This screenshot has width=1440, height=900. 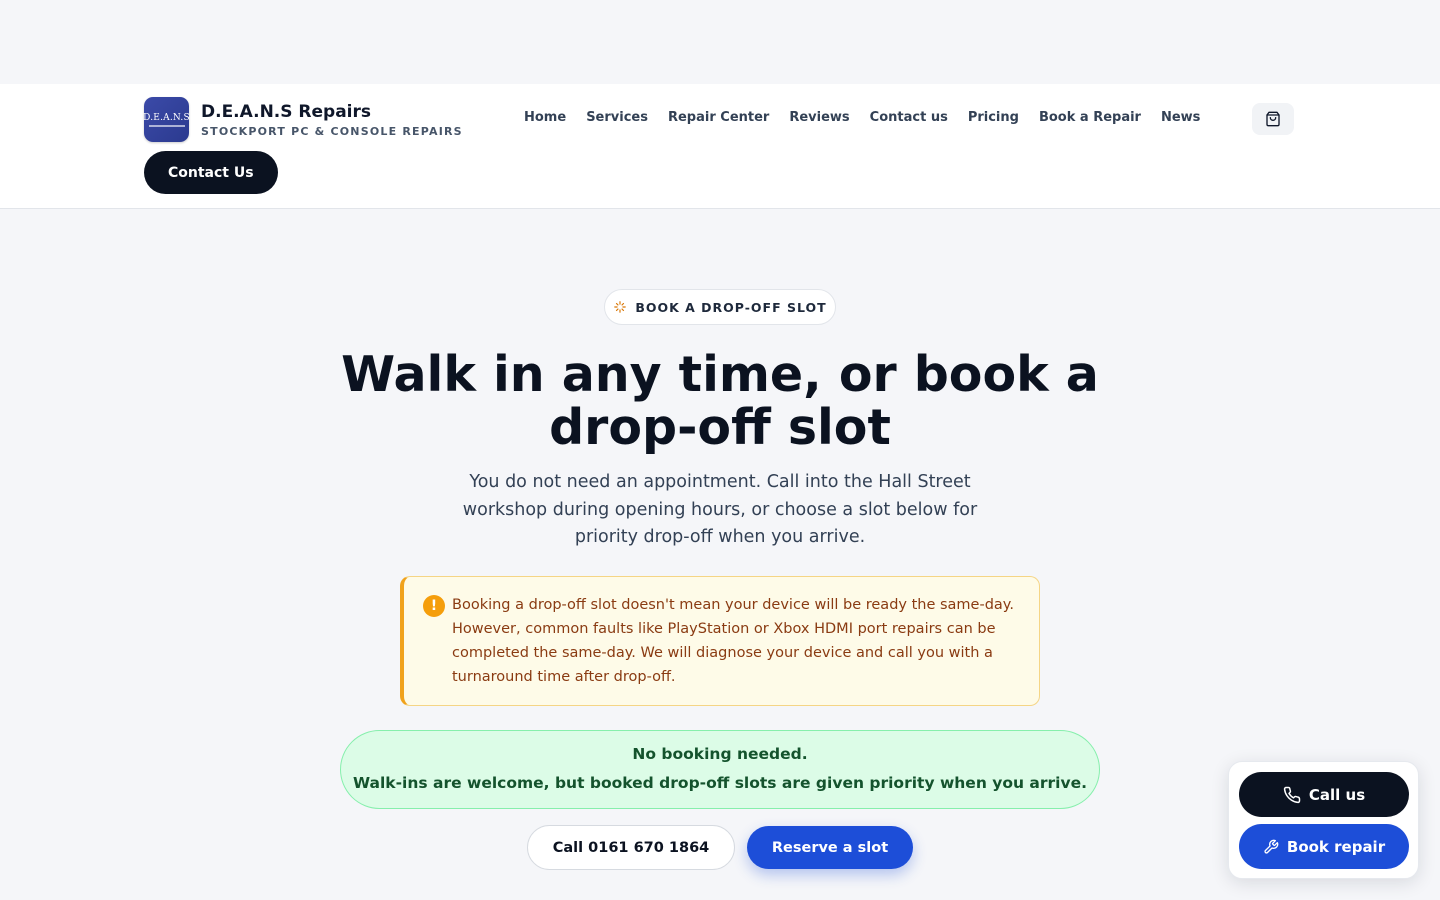 What do you see at coordinates (1337, 794) in the screenshot?
I see `floating-call-label: Call us` at bounding box center [1337, 794].